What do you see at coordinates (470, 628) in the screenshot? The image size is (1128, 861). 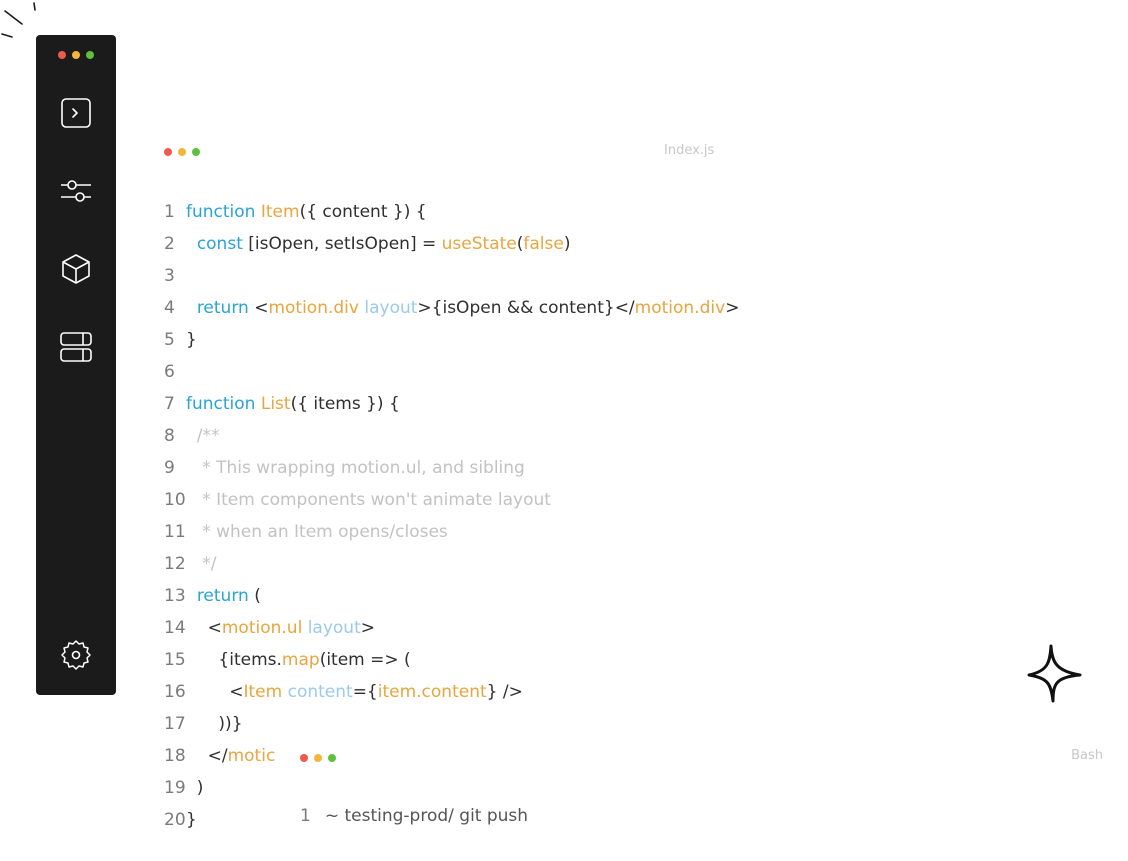 I see `code-line: 14 <motion.ul layout>` at bounding box center [470, 628].